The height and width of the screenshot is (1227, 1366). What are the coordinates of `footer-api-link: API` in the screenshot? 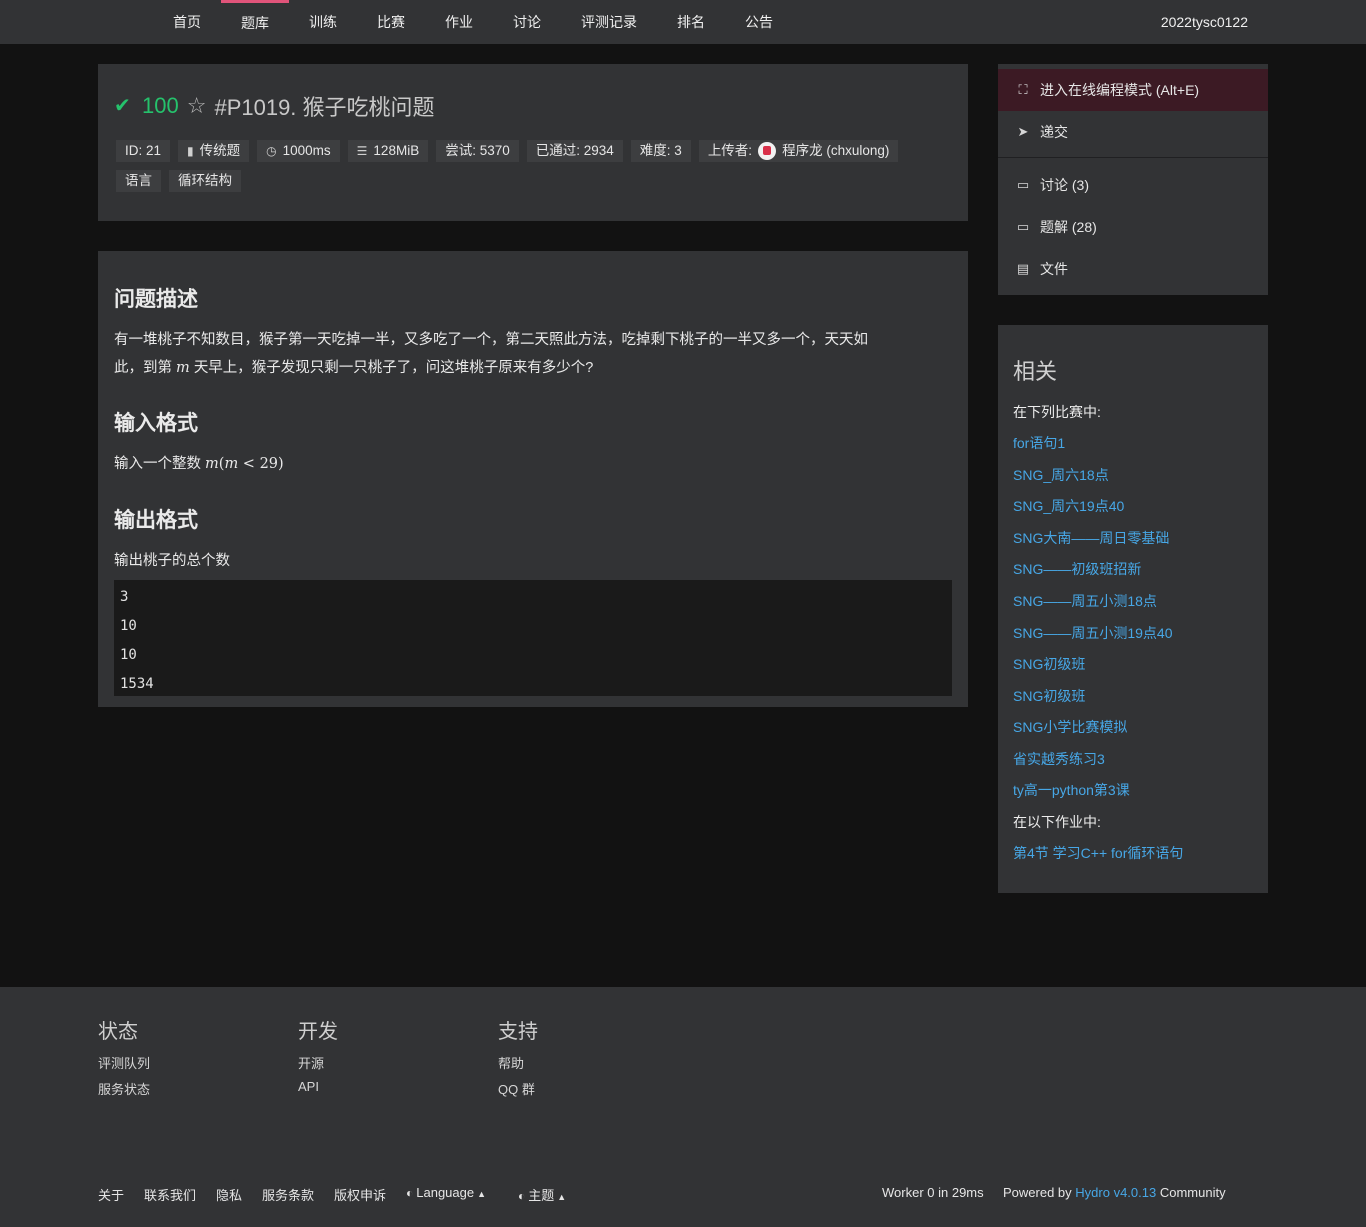 It's located at (308, 1086).